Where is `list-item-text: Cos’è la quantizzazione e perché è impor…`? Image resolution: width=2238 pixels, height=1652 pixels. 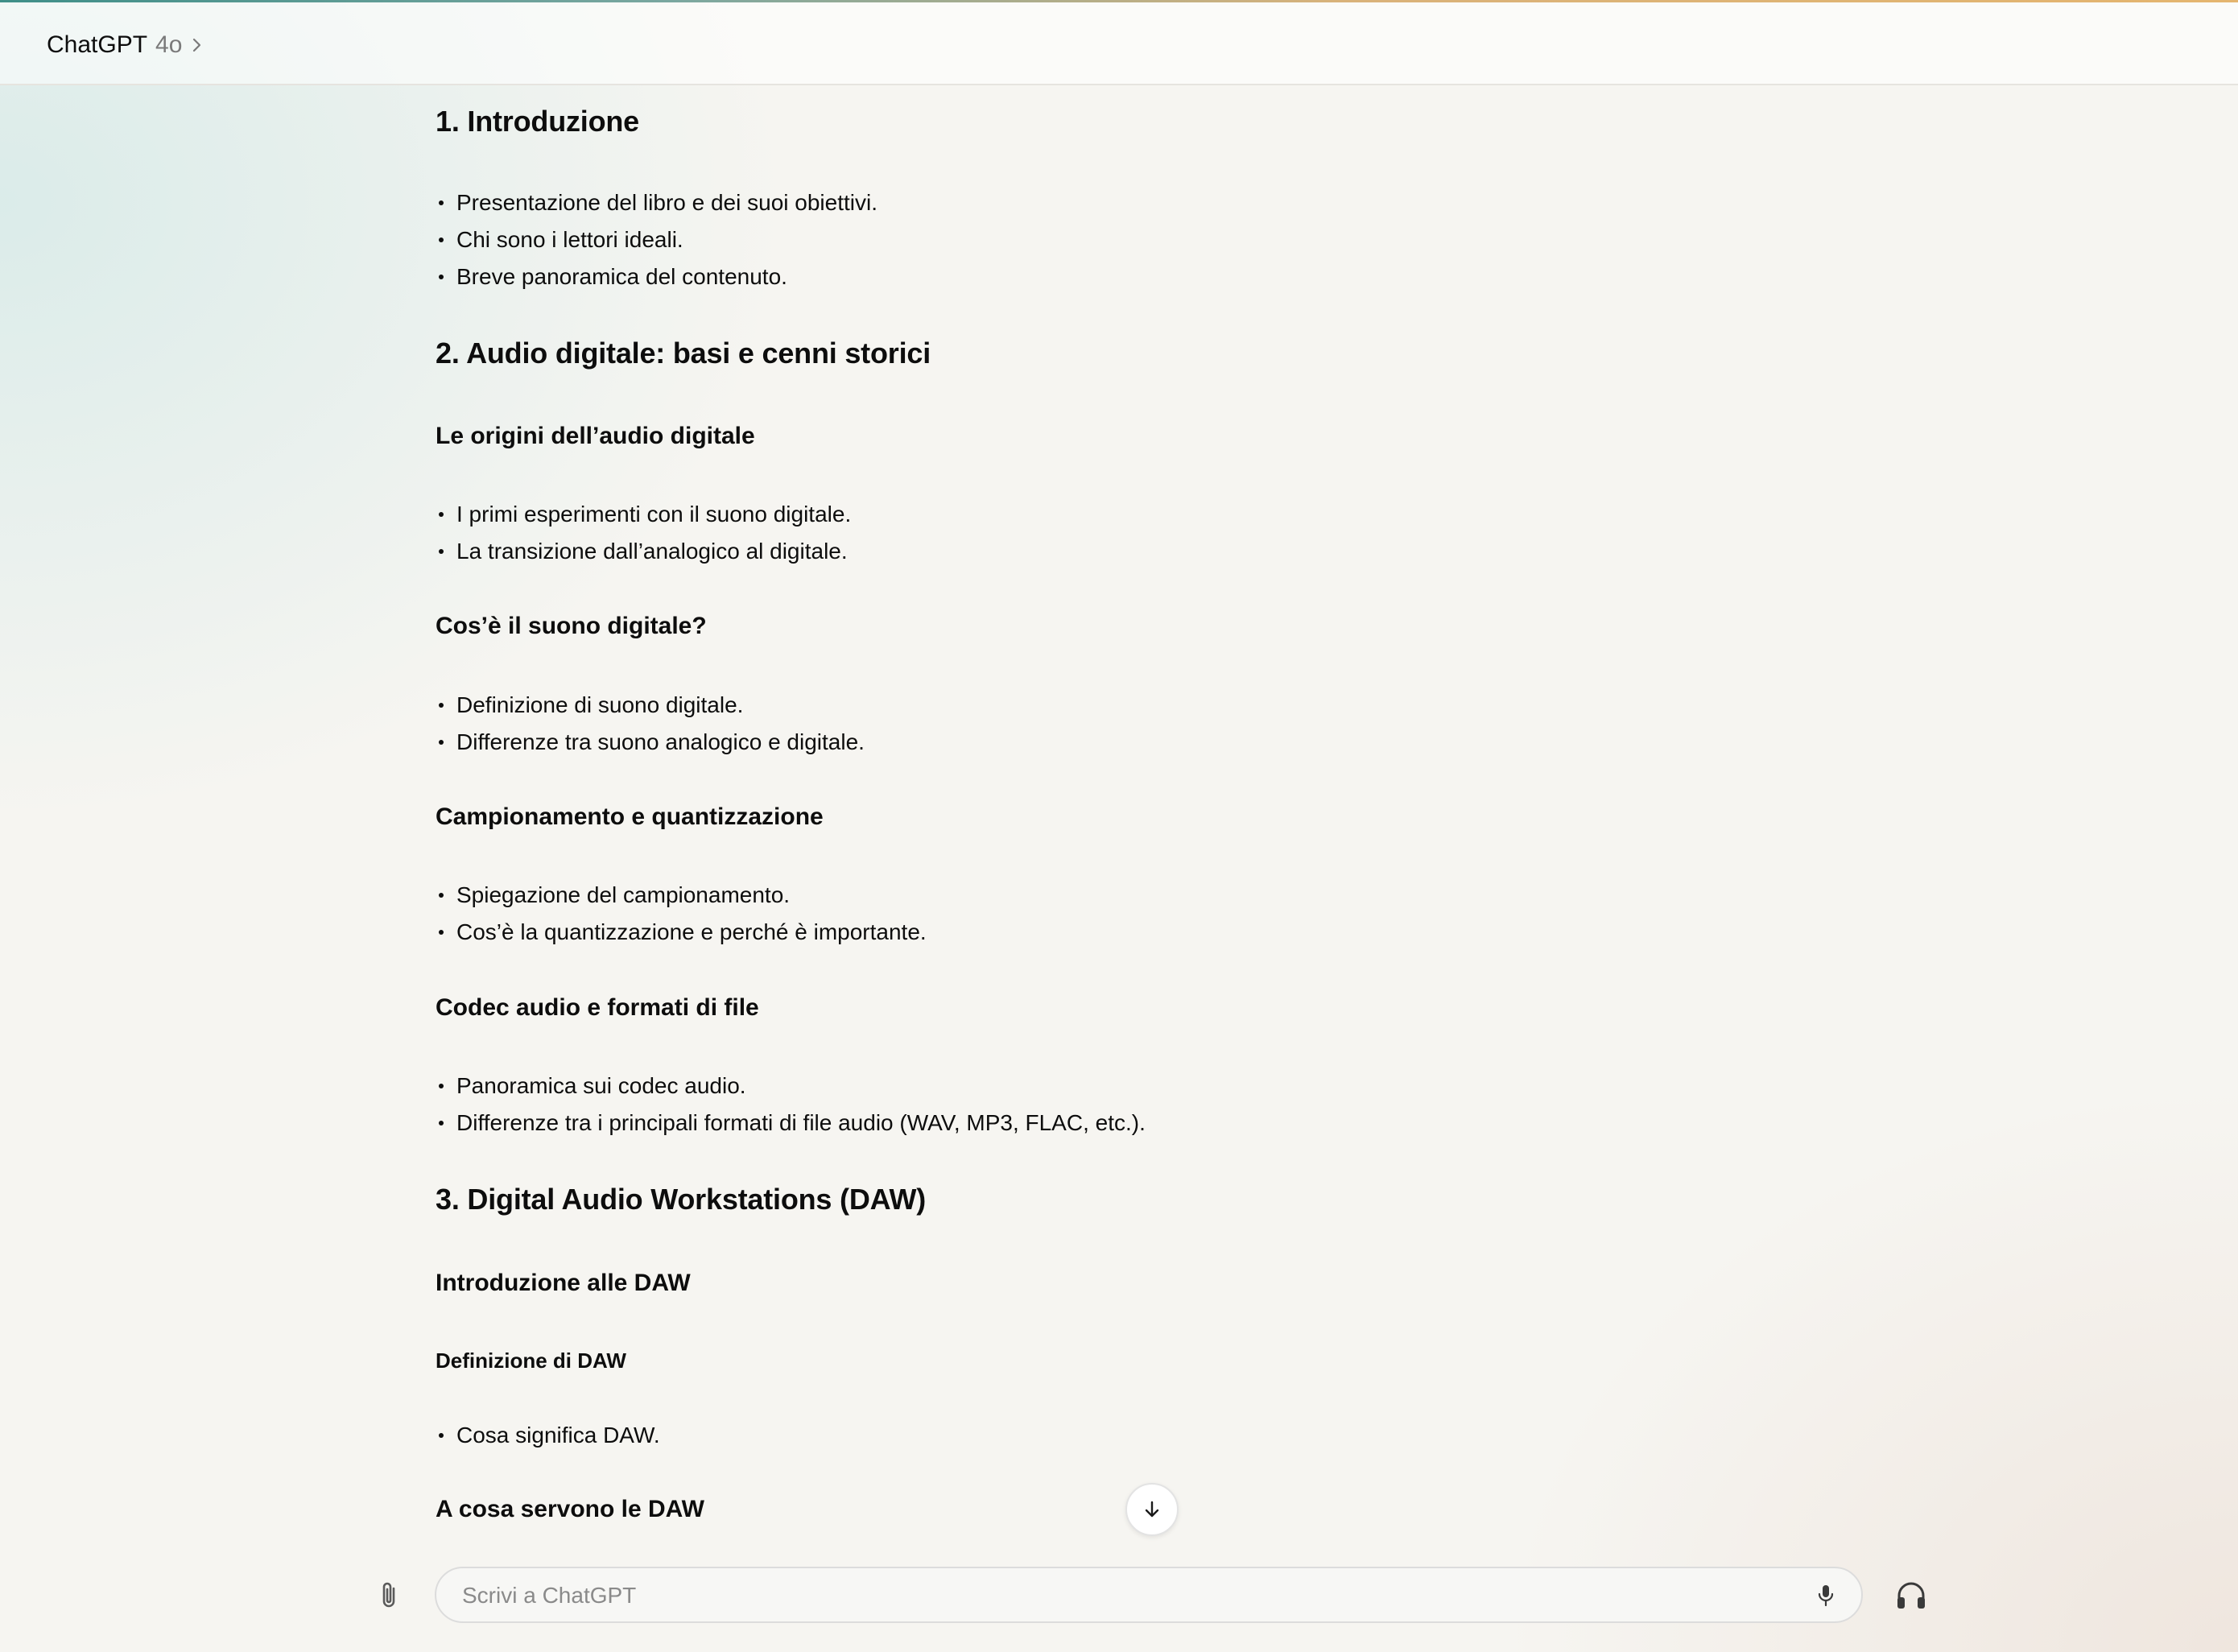 list-item-text: Cos’è la quantizzazione e perché è impor… is located at coordinates (692, 932).